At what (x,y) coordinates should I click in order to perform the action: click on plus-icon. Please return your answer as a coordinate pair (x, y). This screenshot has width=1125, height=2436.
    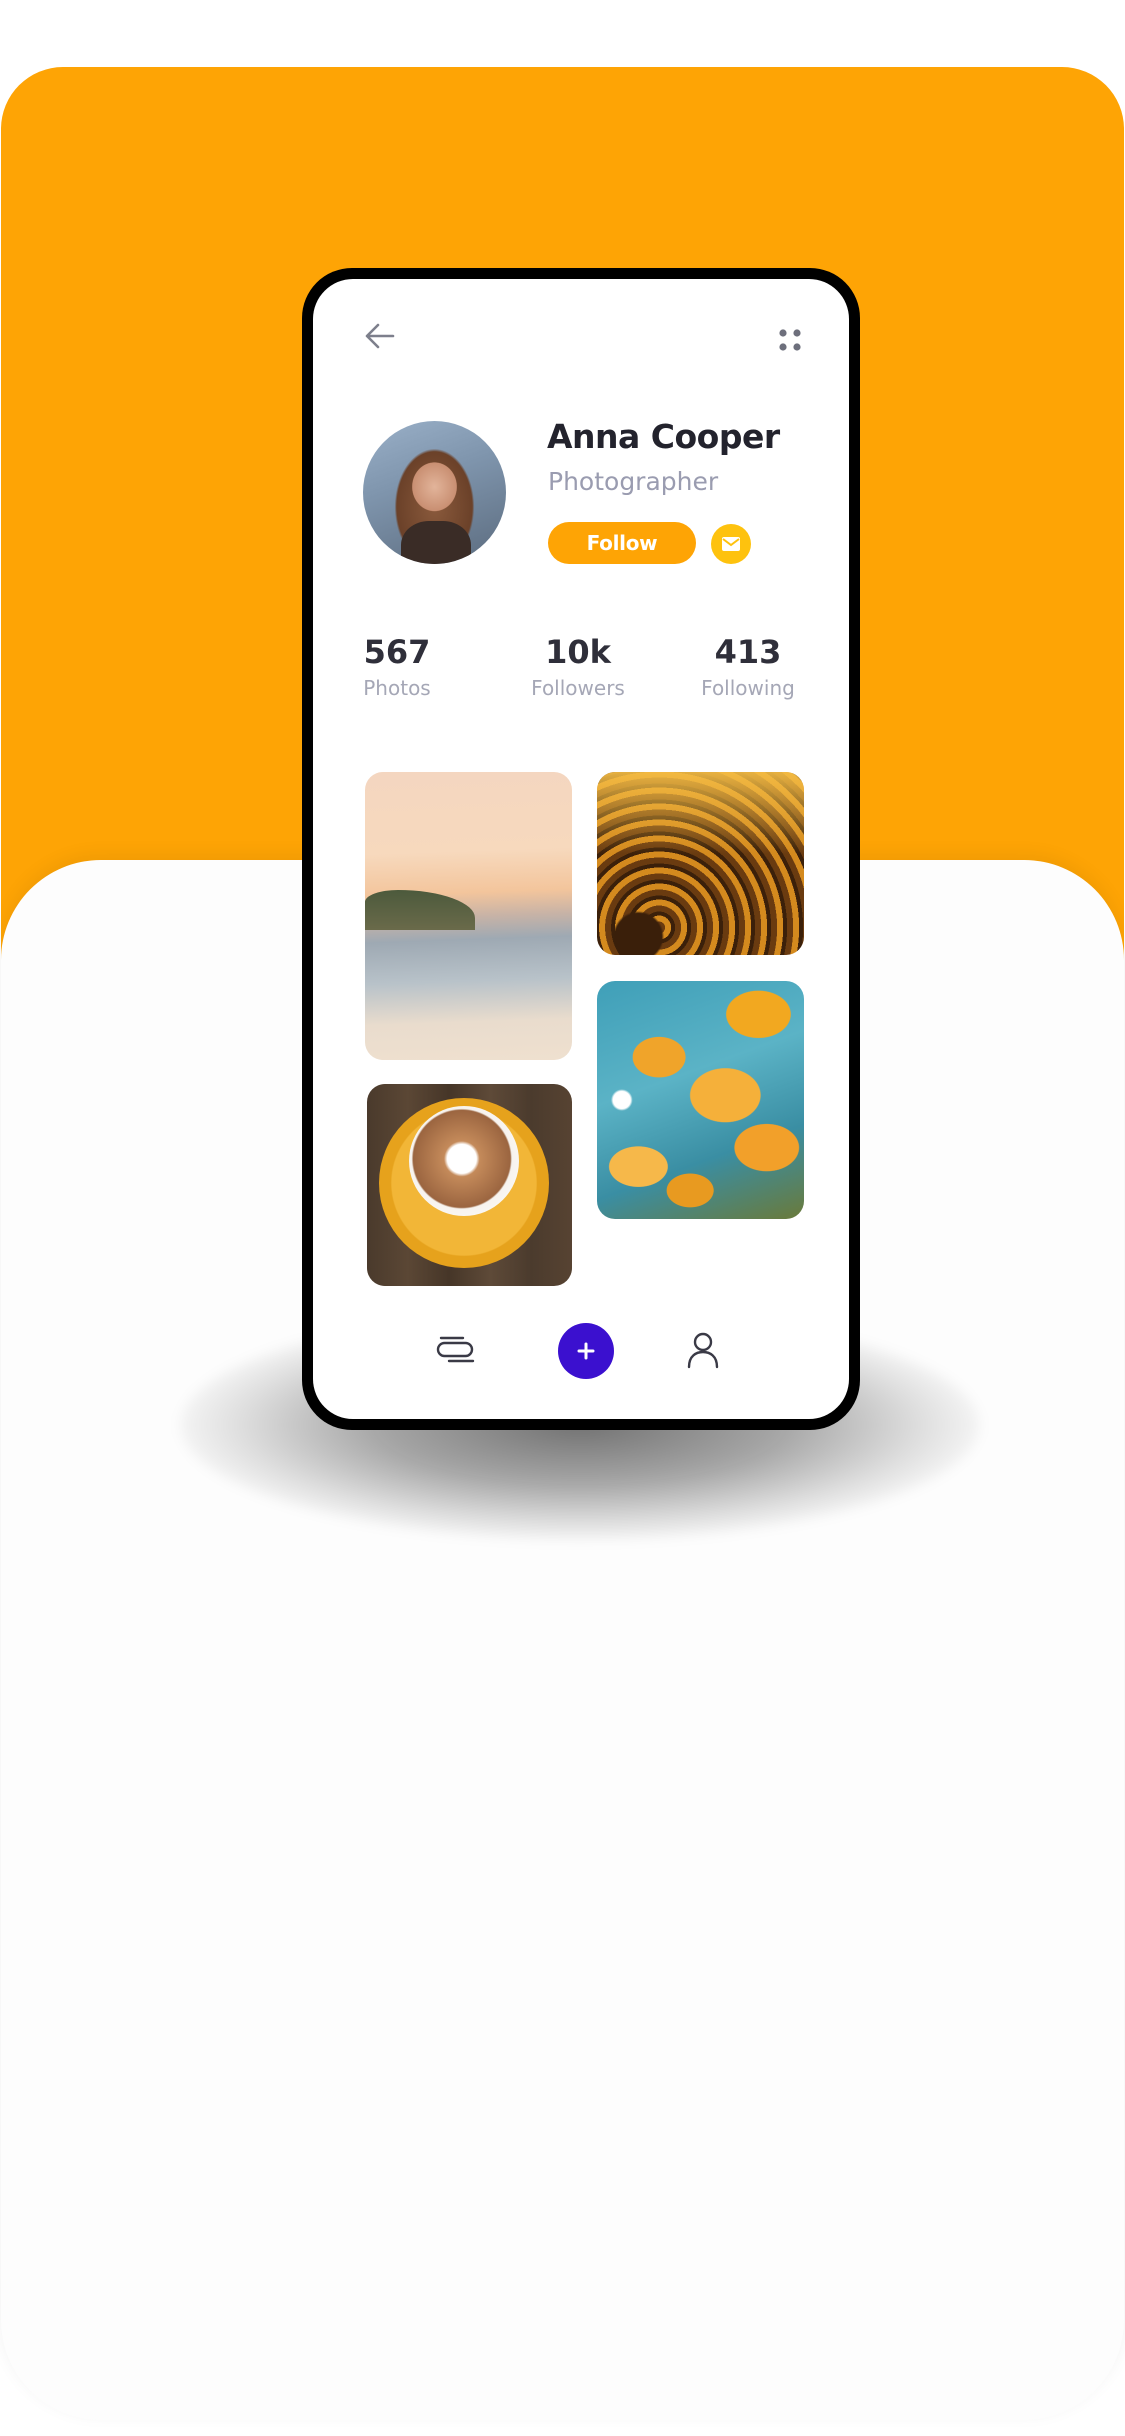
    Looking at the image, I should click on (586, 1351).